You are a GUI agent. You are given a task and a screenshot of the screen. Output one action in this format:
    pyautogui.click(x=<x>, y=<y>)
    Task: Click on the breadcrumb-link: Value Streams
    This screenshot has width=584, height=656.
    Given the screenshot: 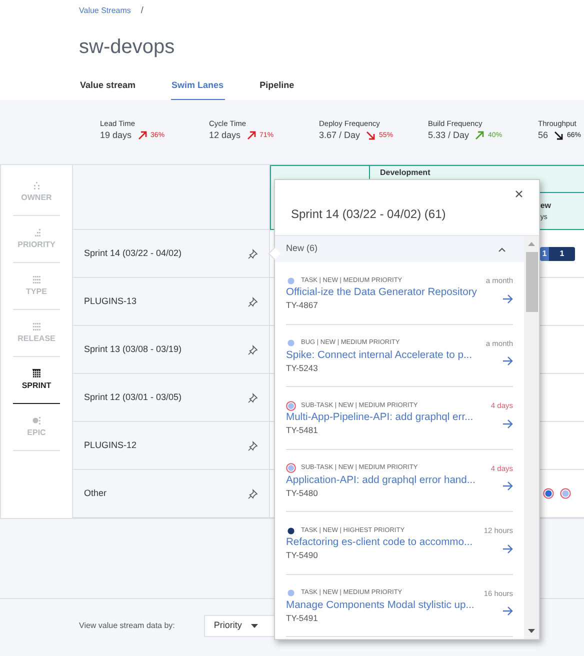 What is the action you would take?
    pyautogui.click(x=105, y=11)
    